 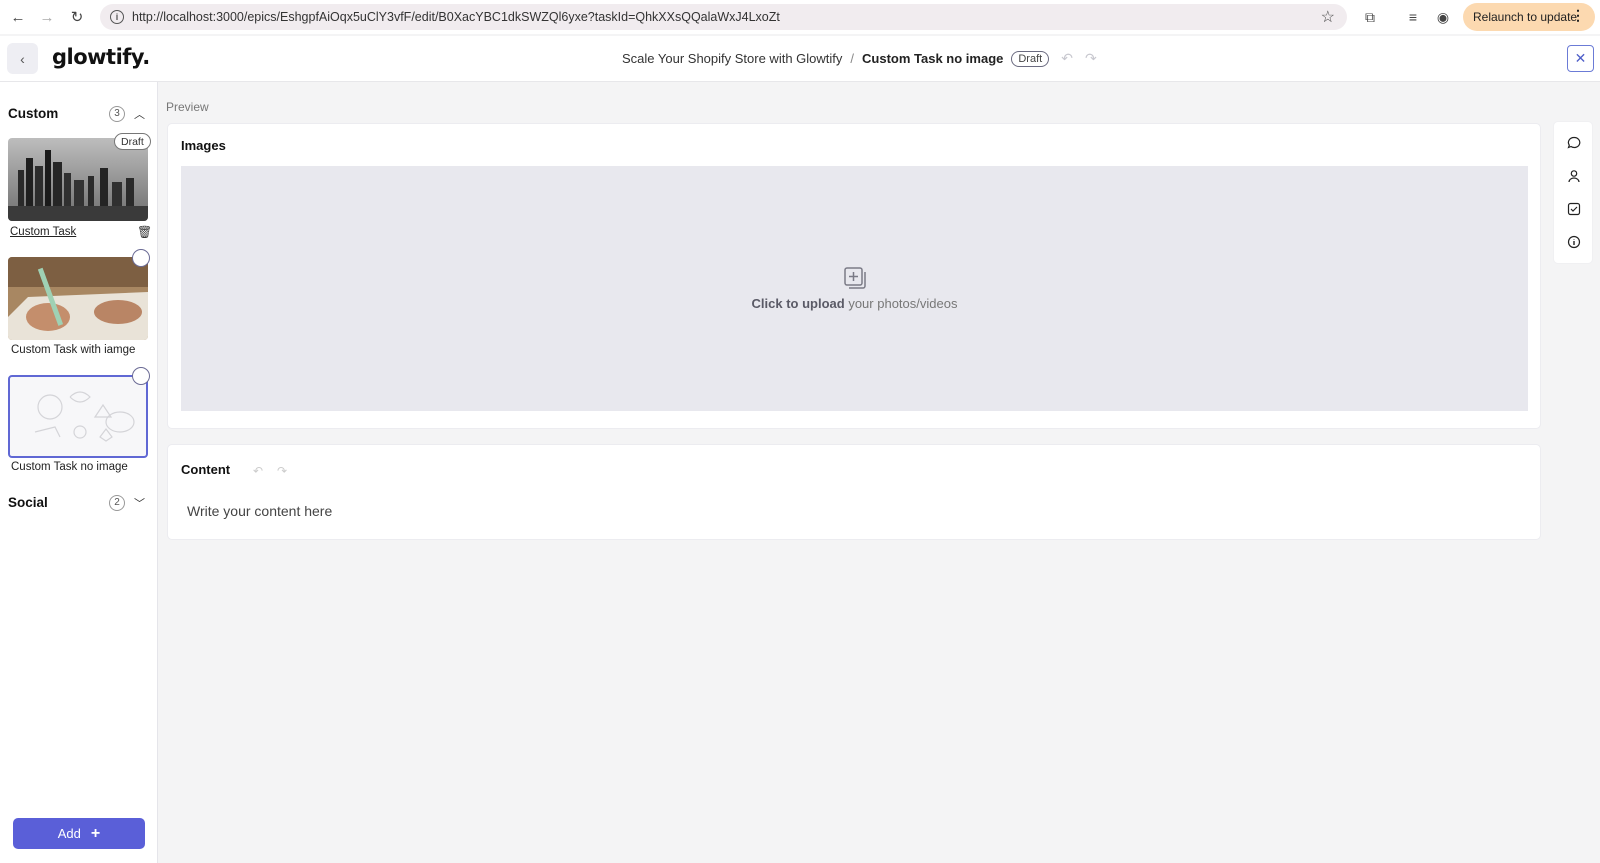 What do you see at coordinates (798, 303) in the screenshot?
I see `upload-strong: Click to upload` at bounding box center [798, 303].